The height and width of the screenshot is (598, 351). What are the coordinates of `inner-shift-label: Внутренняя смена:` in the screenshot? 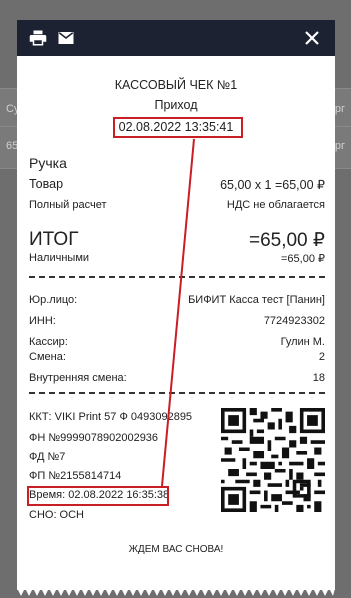 It's located at (78, 378).